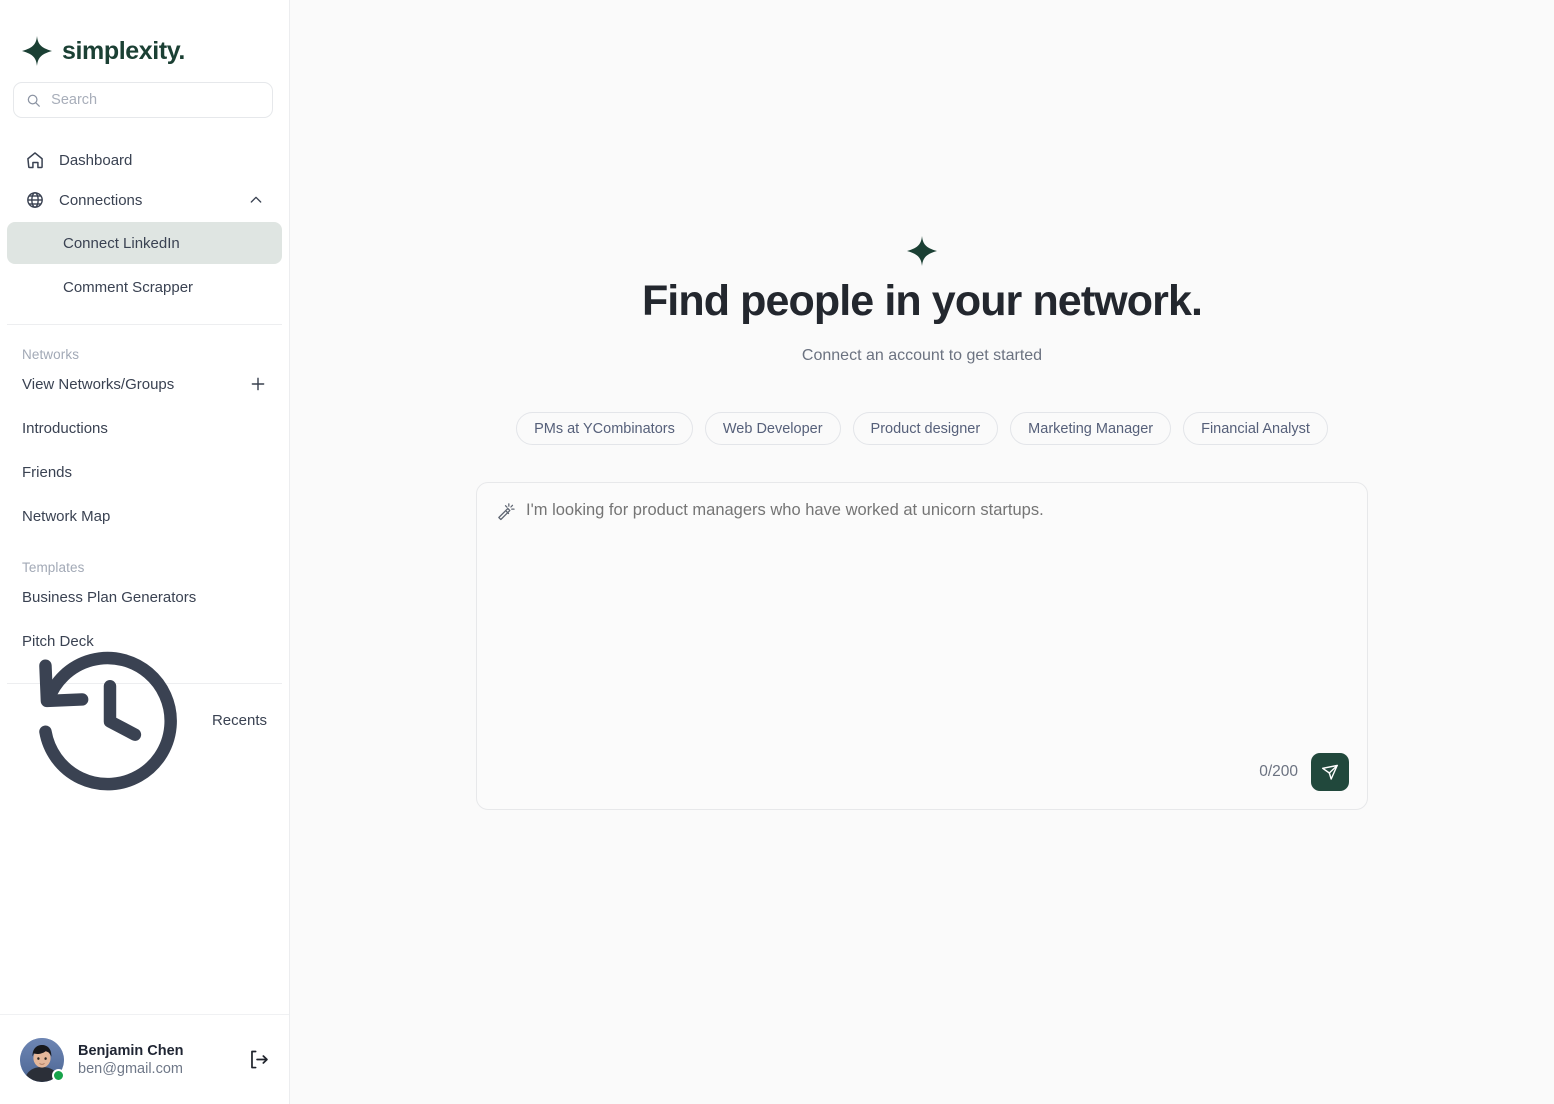  I want to click on status-badge, so click(58, 1075).